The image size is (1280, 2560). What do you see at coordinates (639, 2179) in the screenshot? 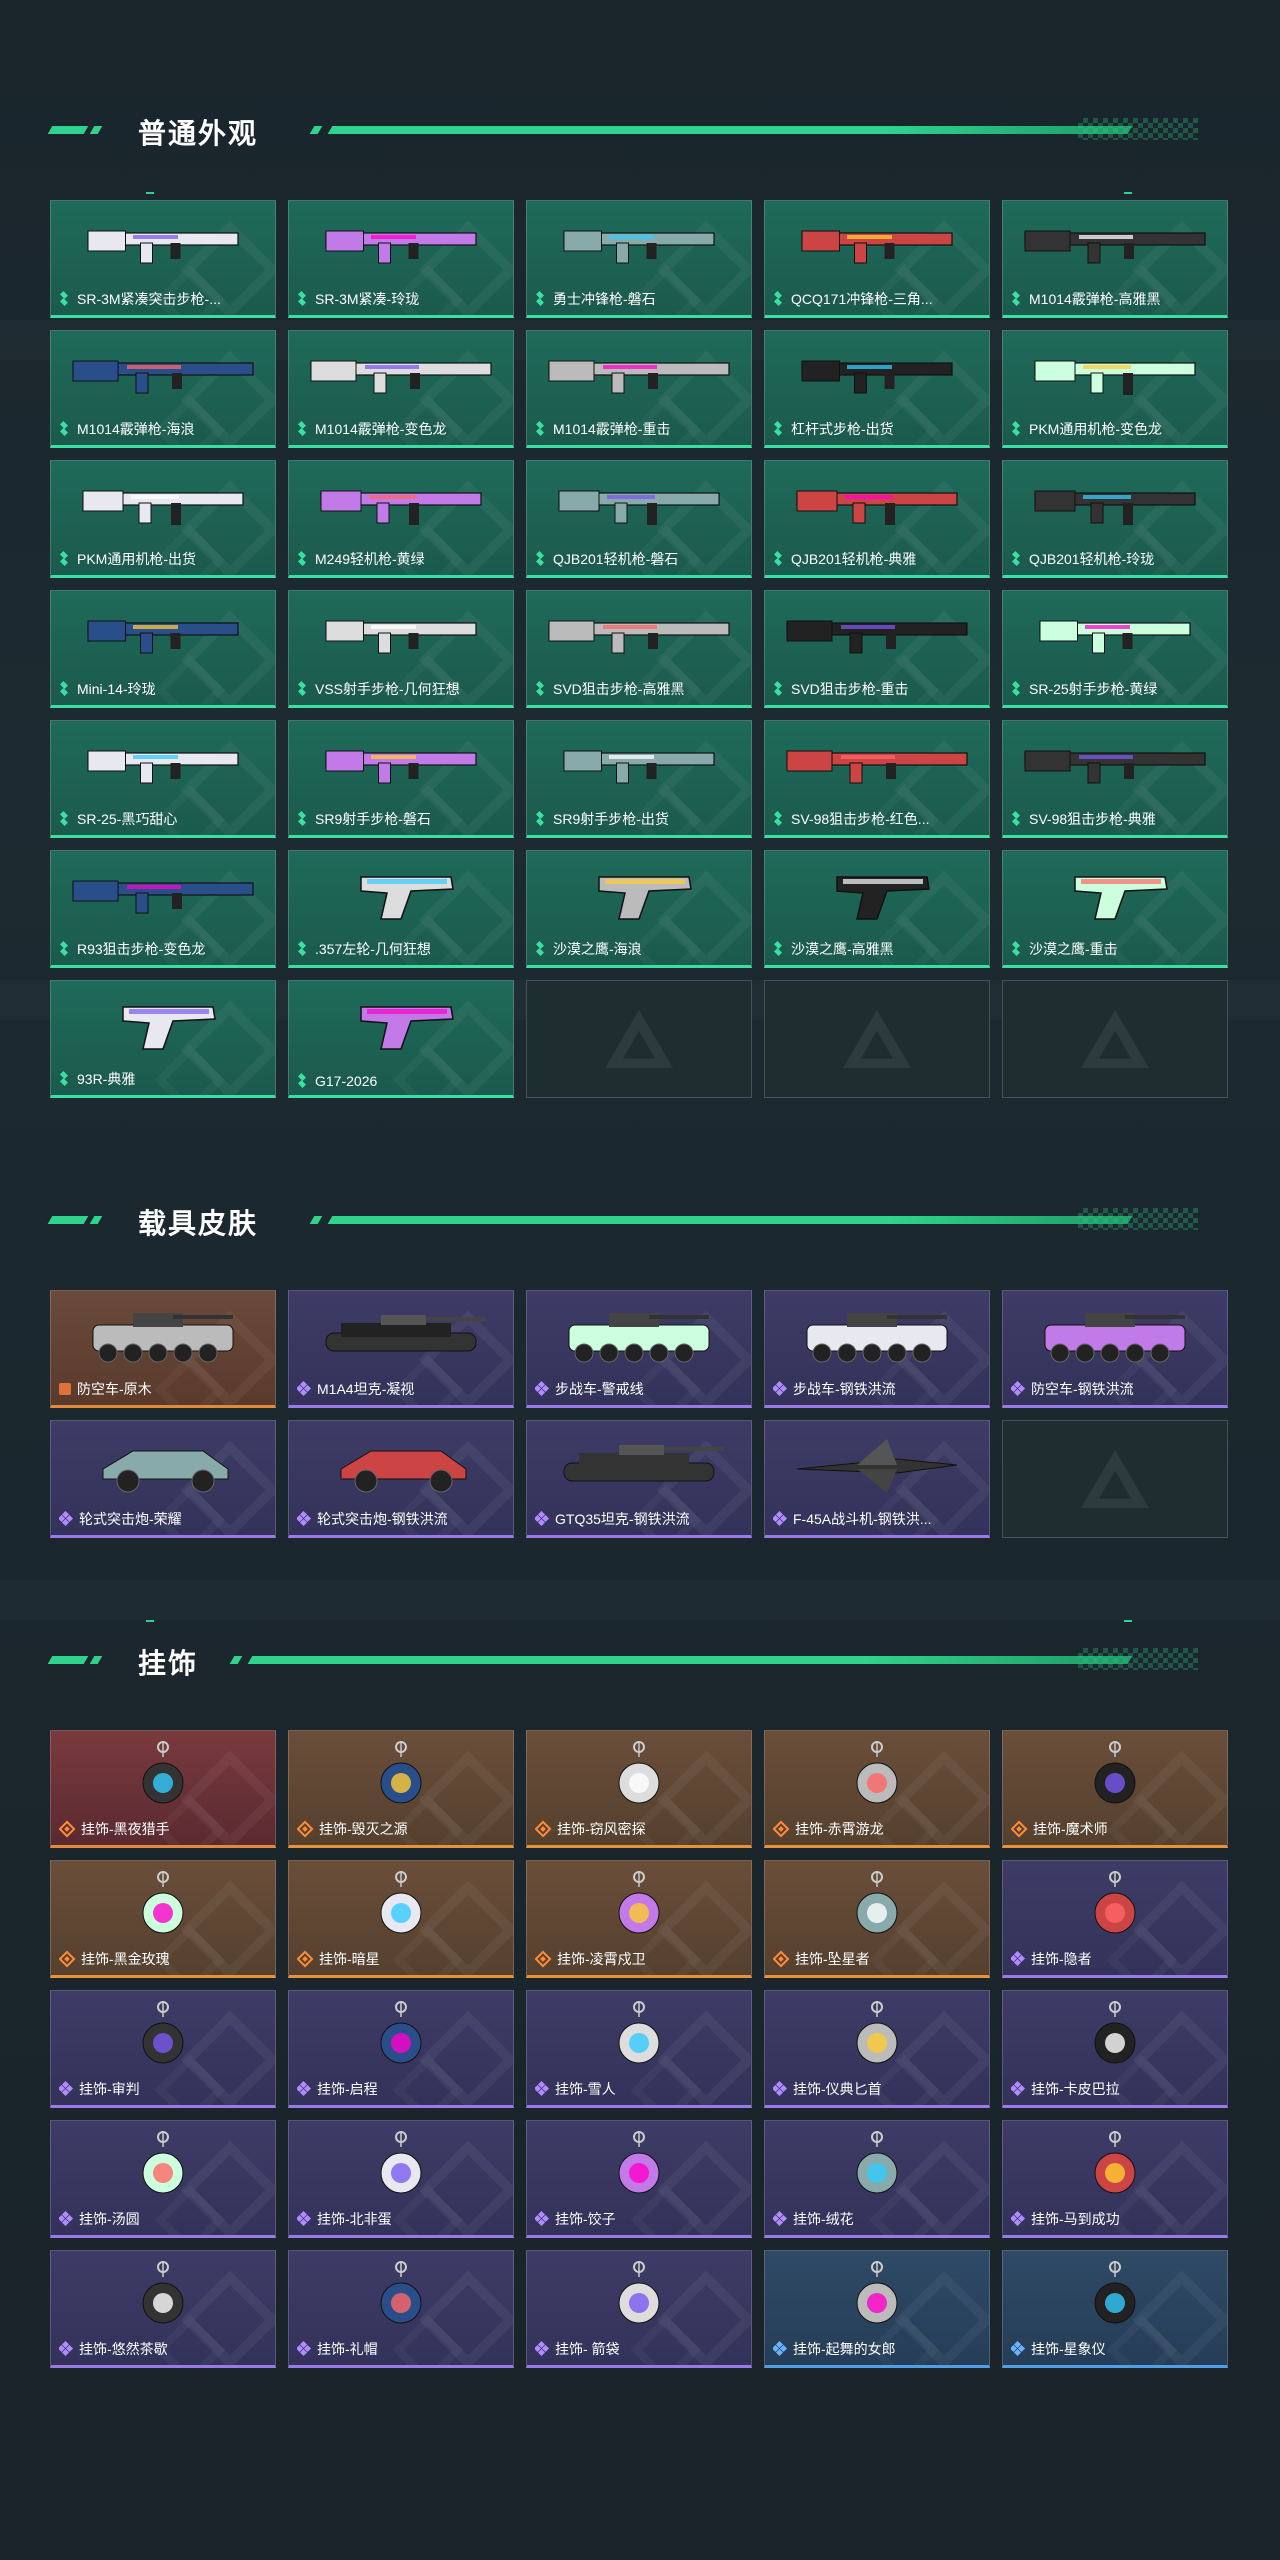
I see `charm-card: 挂饰-饺子` at bounding box center [639, 2179].